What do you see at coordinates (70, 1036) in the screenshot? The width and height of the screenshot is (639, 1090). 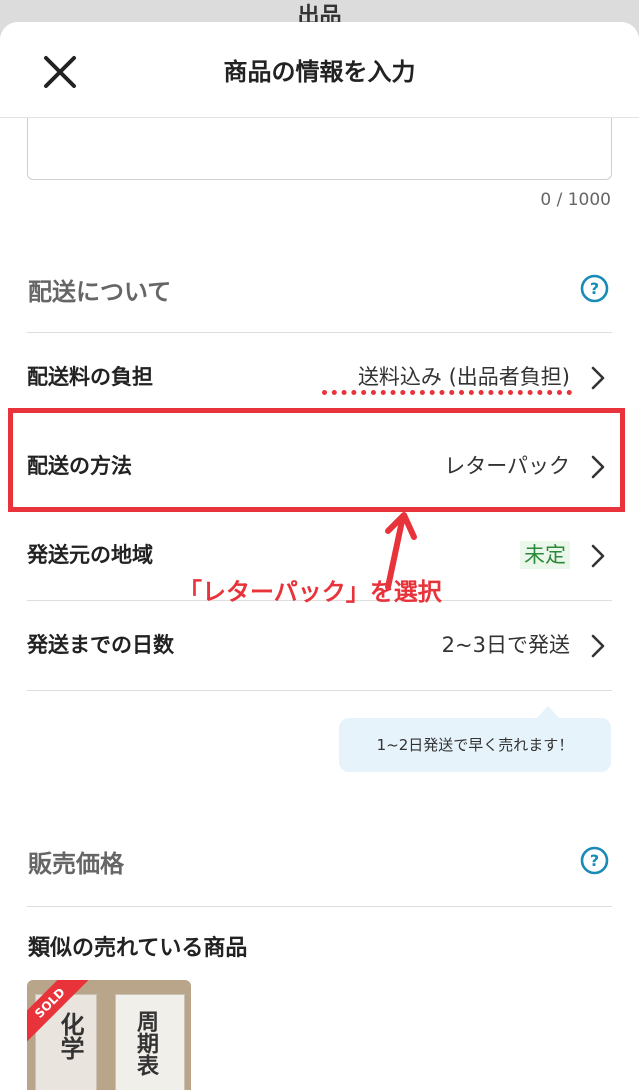 I see `book-title: 化学` at bounding box center [70, 1036].